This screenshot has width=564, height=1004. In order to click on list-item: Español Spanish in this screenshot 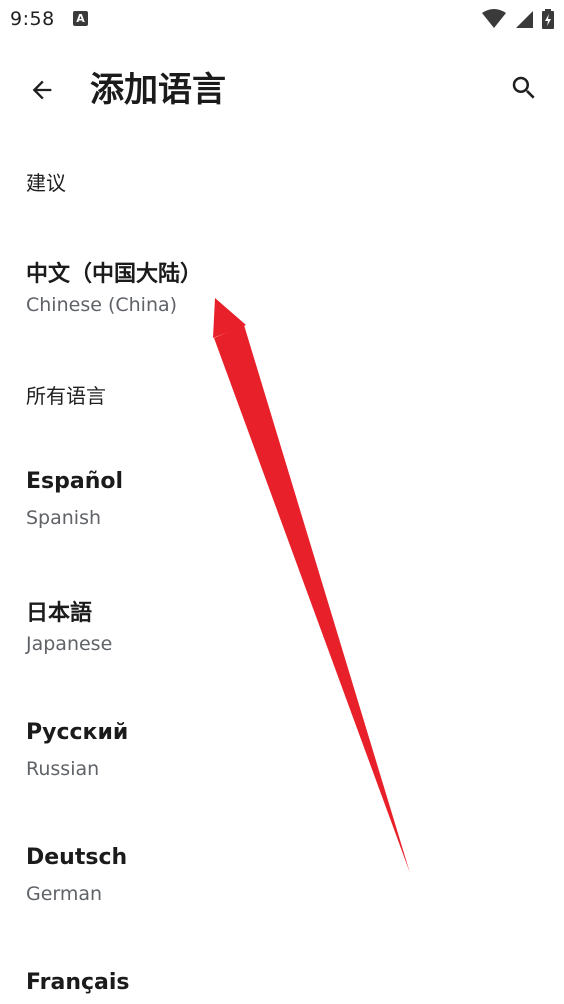, I will do `click(282, 519)`.